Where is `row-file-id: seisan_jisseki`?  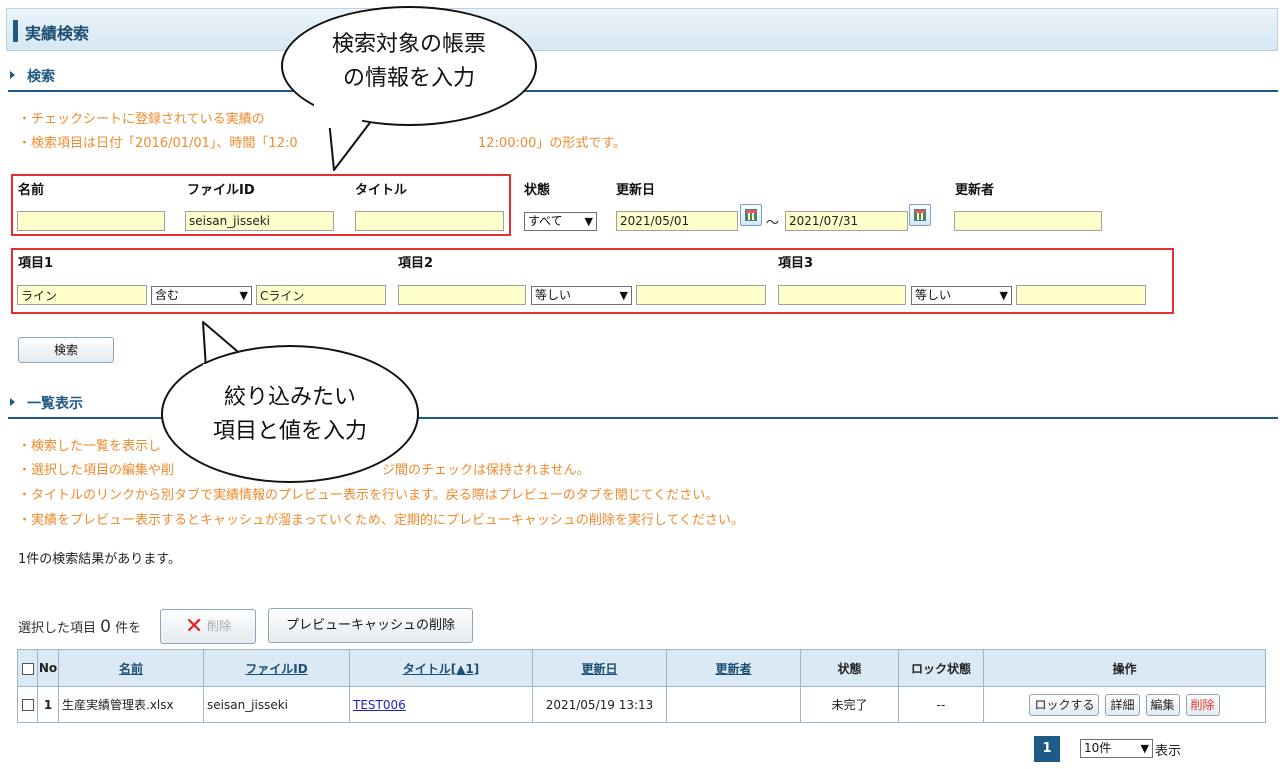 row-file-id: seisan_jisseki is located at coordinates (276, 704).